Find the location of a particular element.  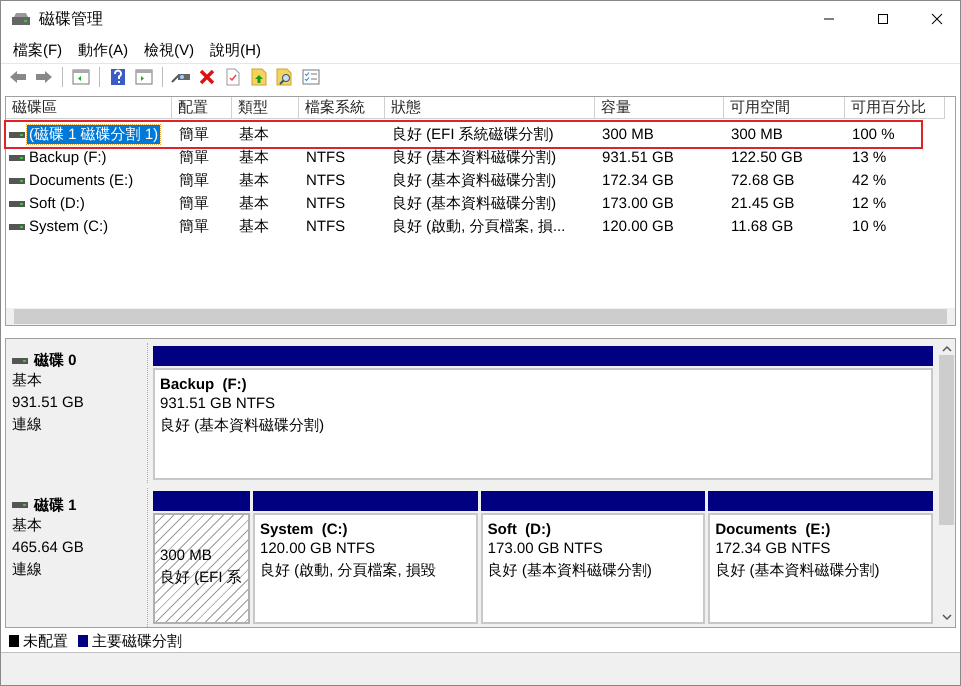

volume-row: System (C:) 簡單 基本 NTFS 良好 (啟動, 分頁檔案, 損... 120.00 GB 11.68 GB 10 % is located at coordinates (463, 226).